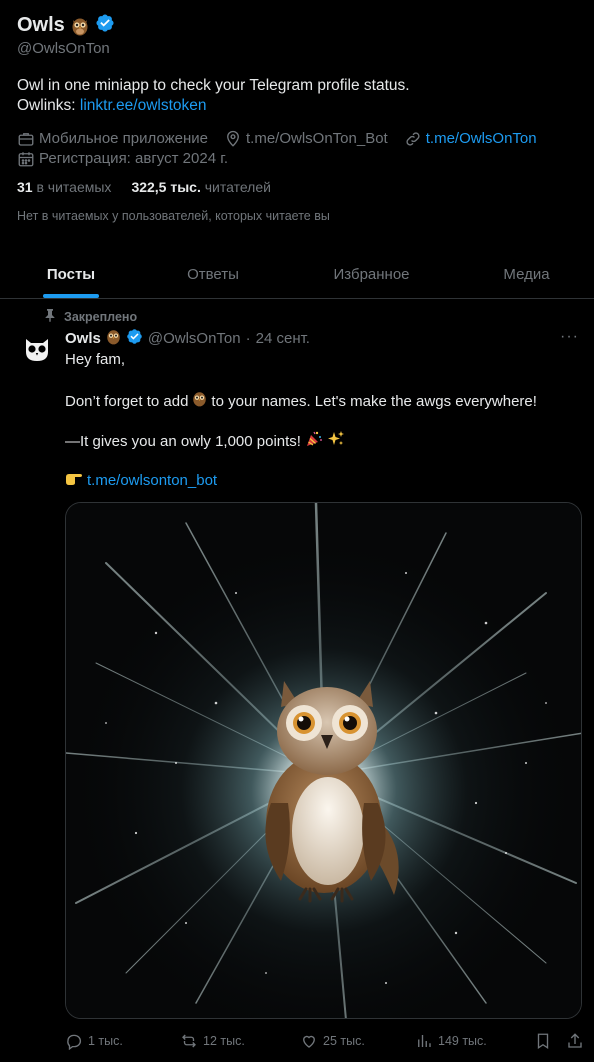  I want to click on tab-highlights: Избранное, so click(371, 274).